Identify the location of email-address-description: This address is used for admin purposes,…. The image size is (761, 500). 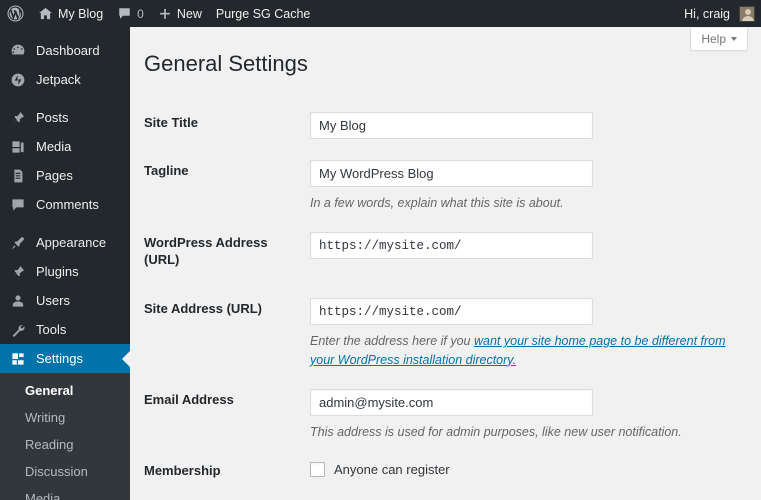
(496, 431).